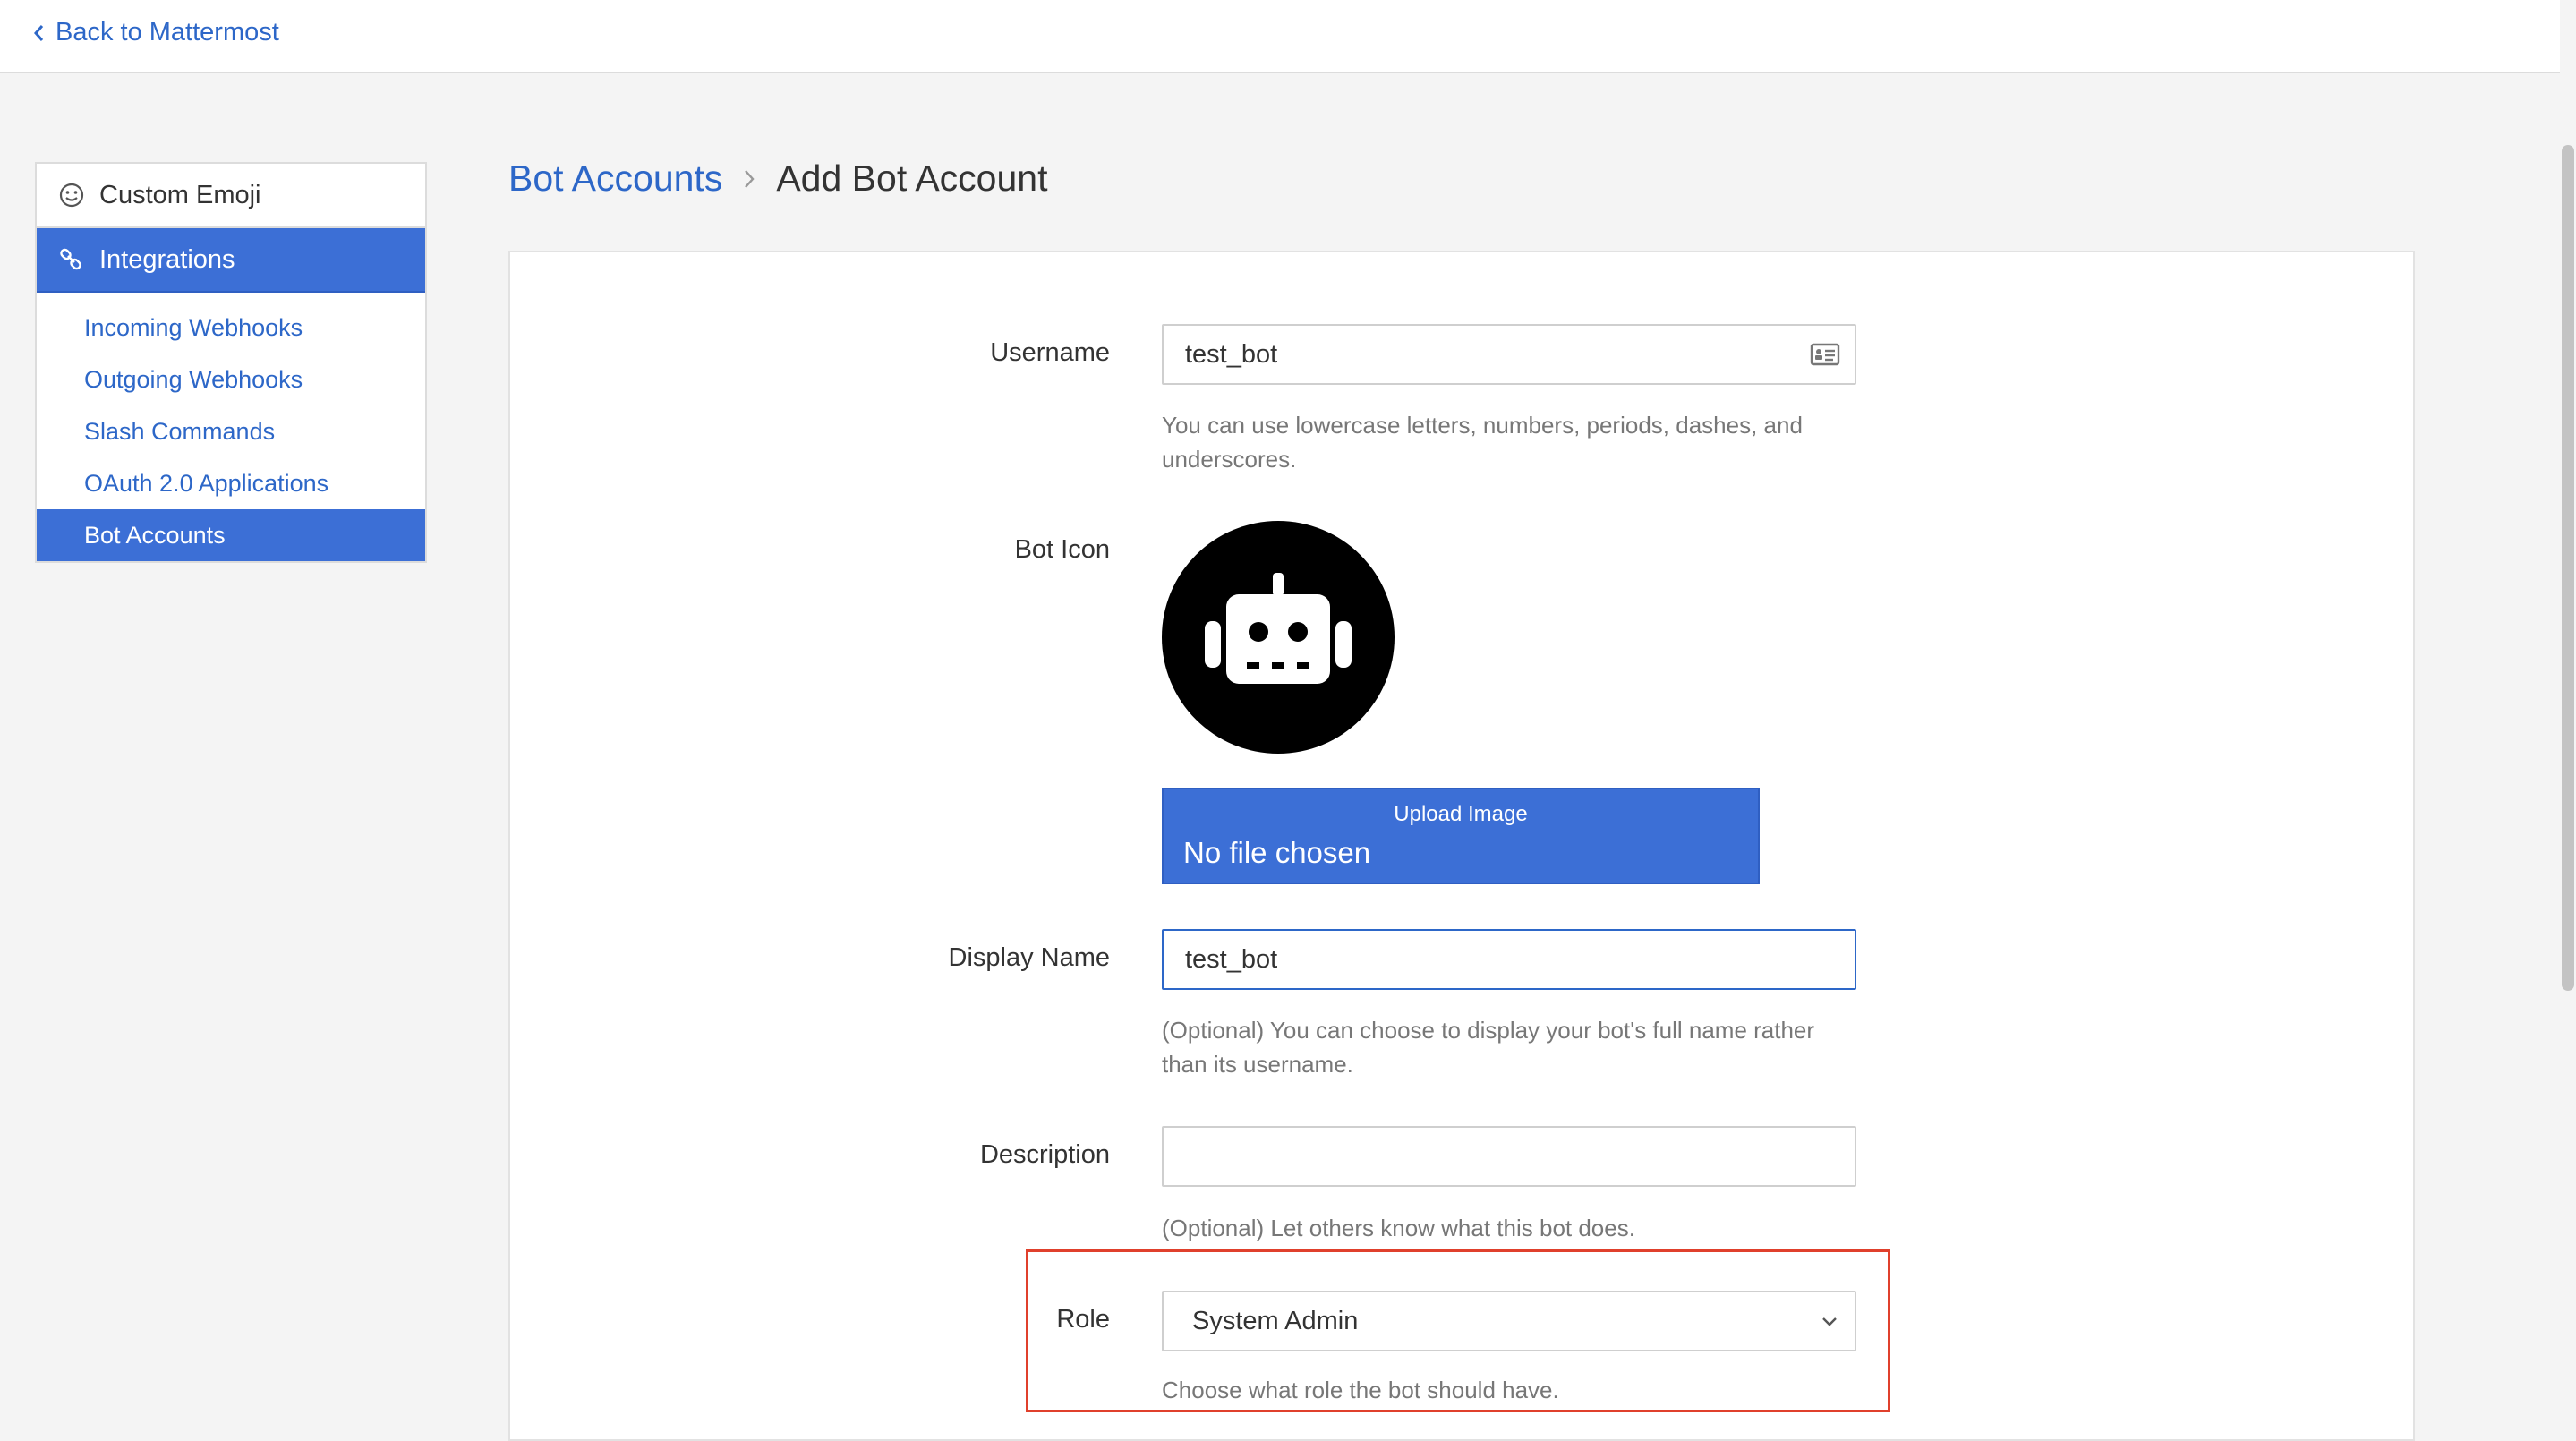  I want to click on page-scrollbar-track, so click(2568, 748).